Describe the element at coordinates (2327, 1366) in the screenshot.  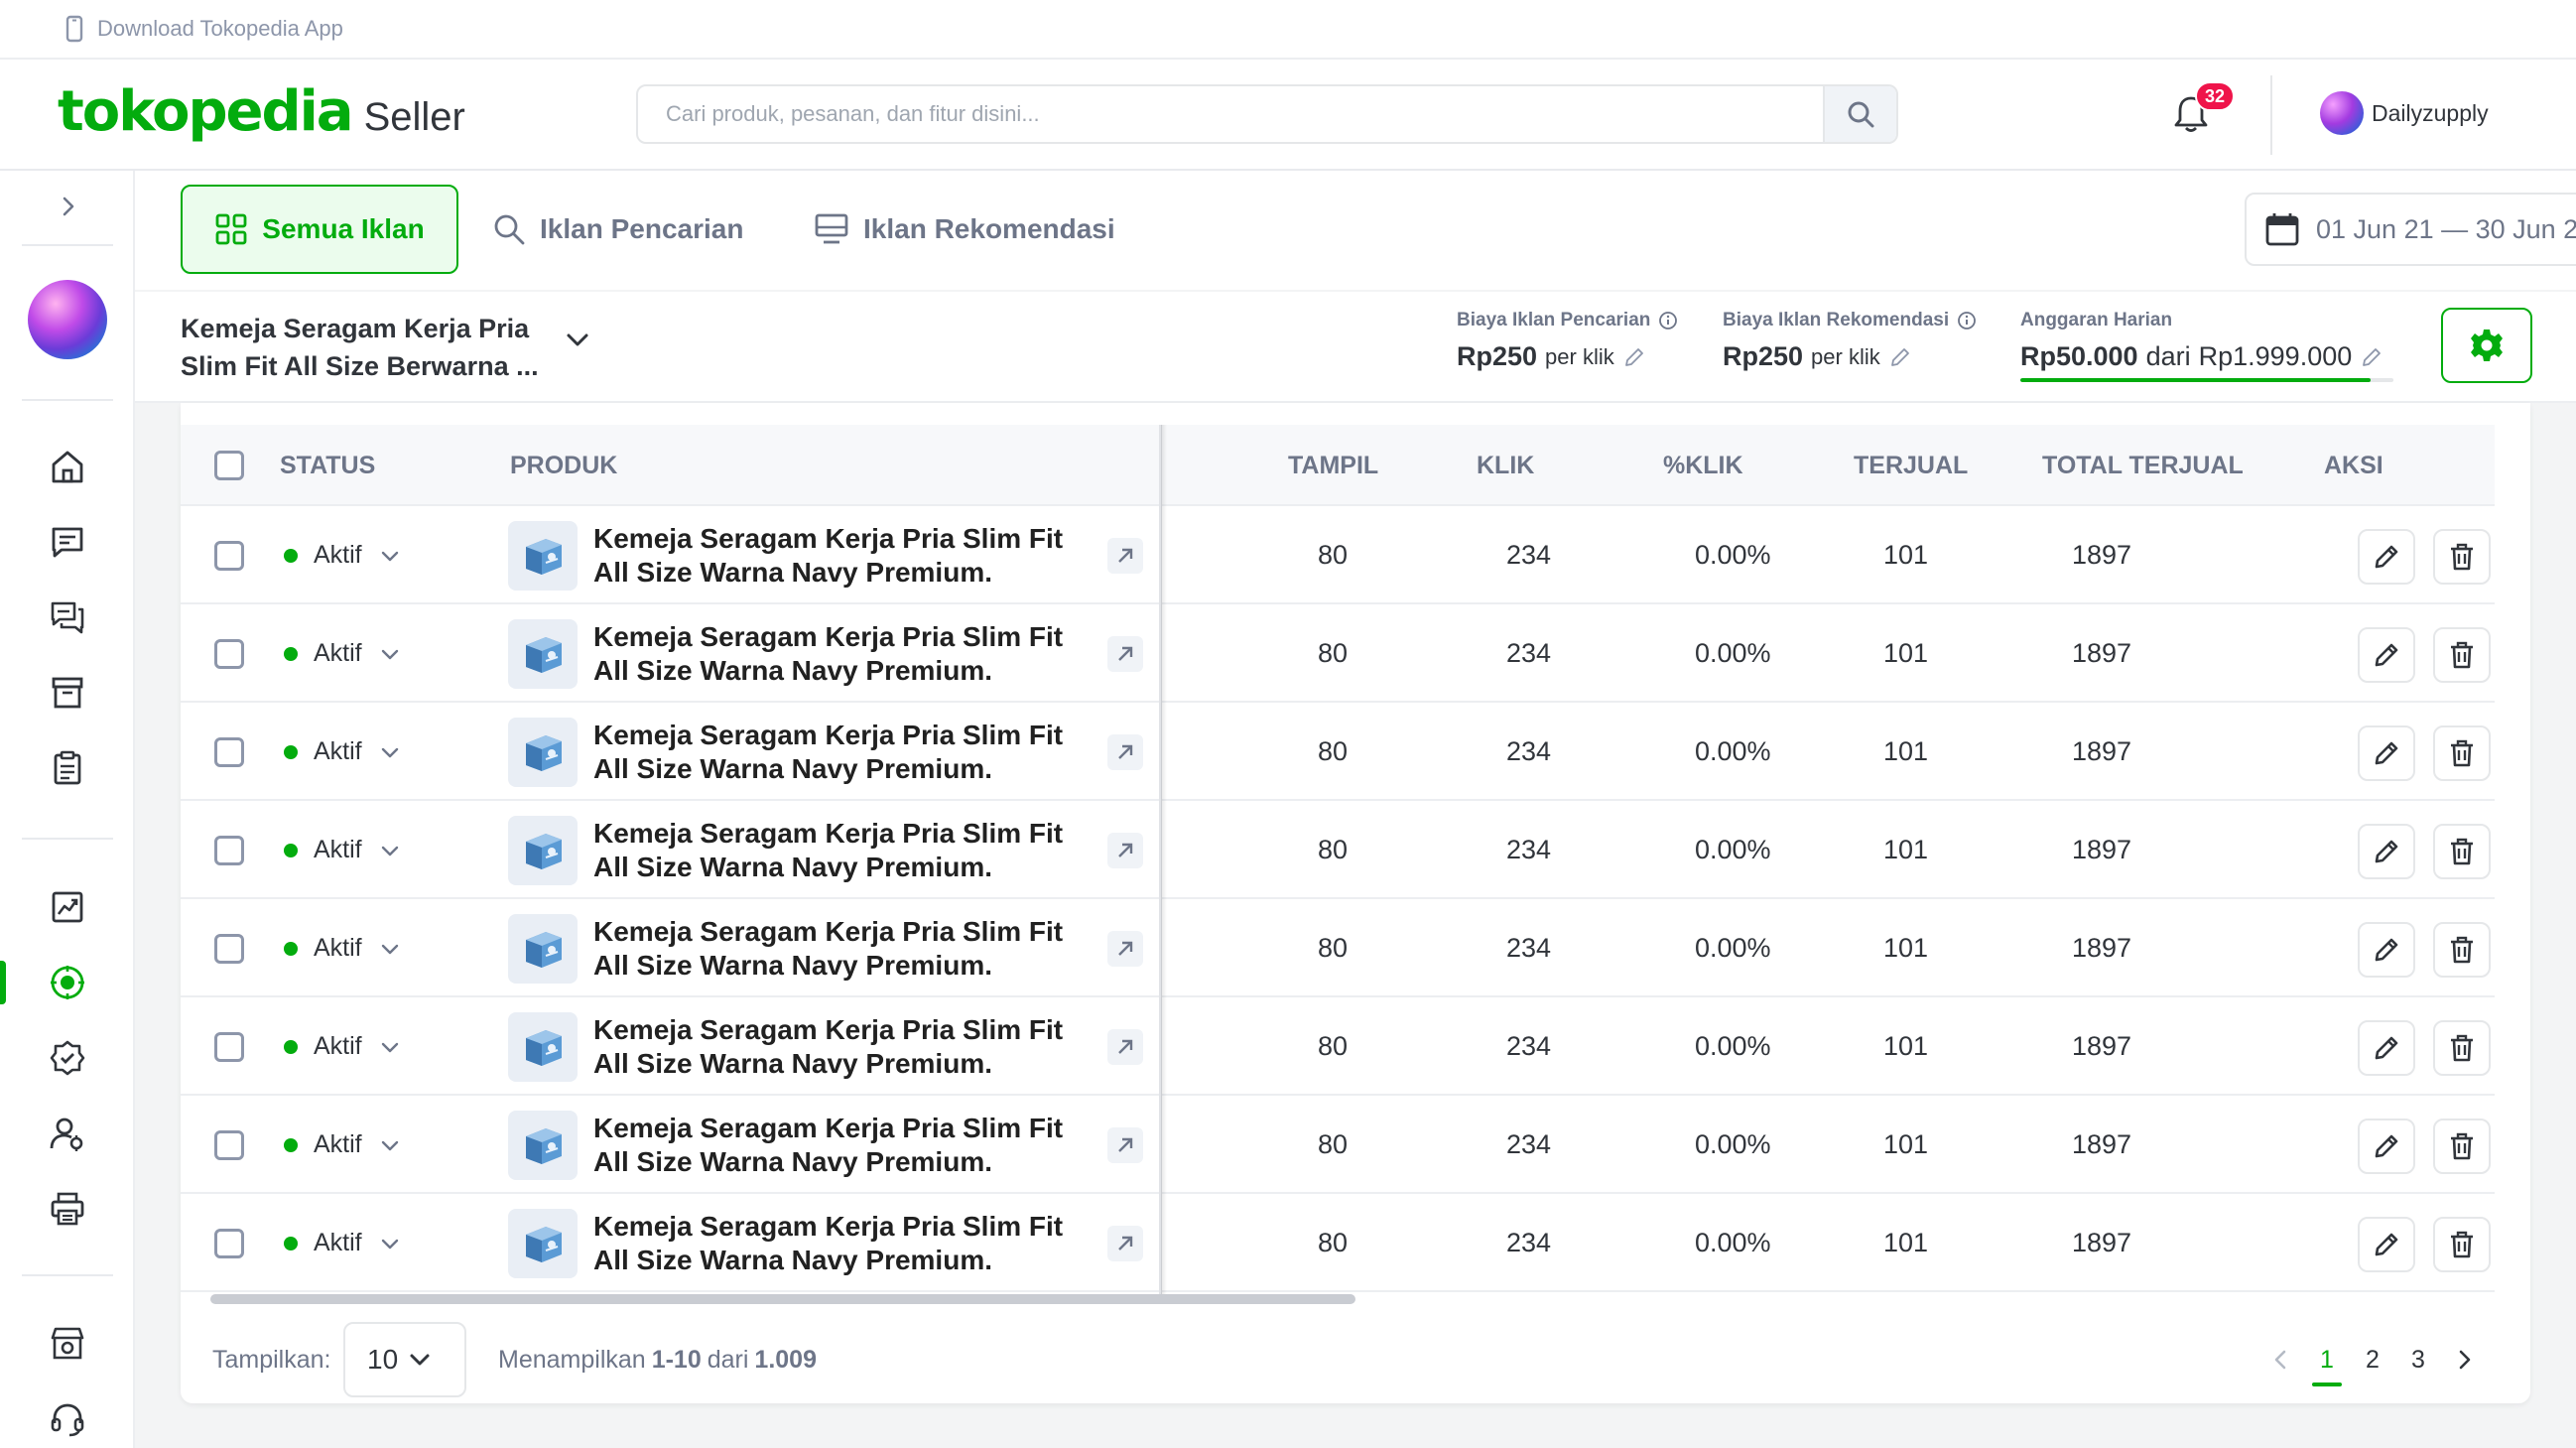
I see `page-1-button: 1` at that location.